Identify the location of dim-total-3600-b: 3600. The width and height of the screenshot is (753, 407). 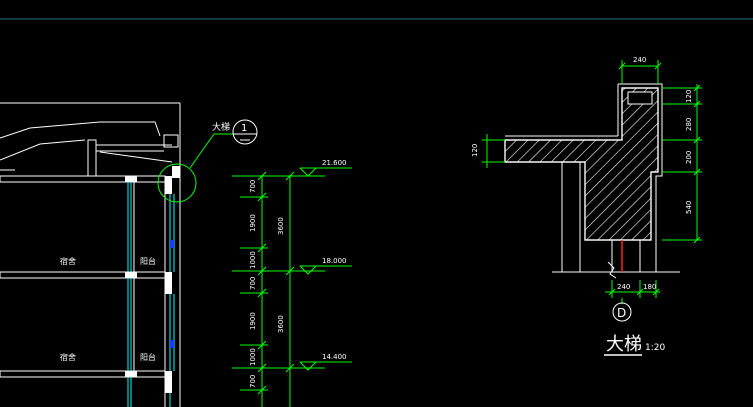
(281, 324).